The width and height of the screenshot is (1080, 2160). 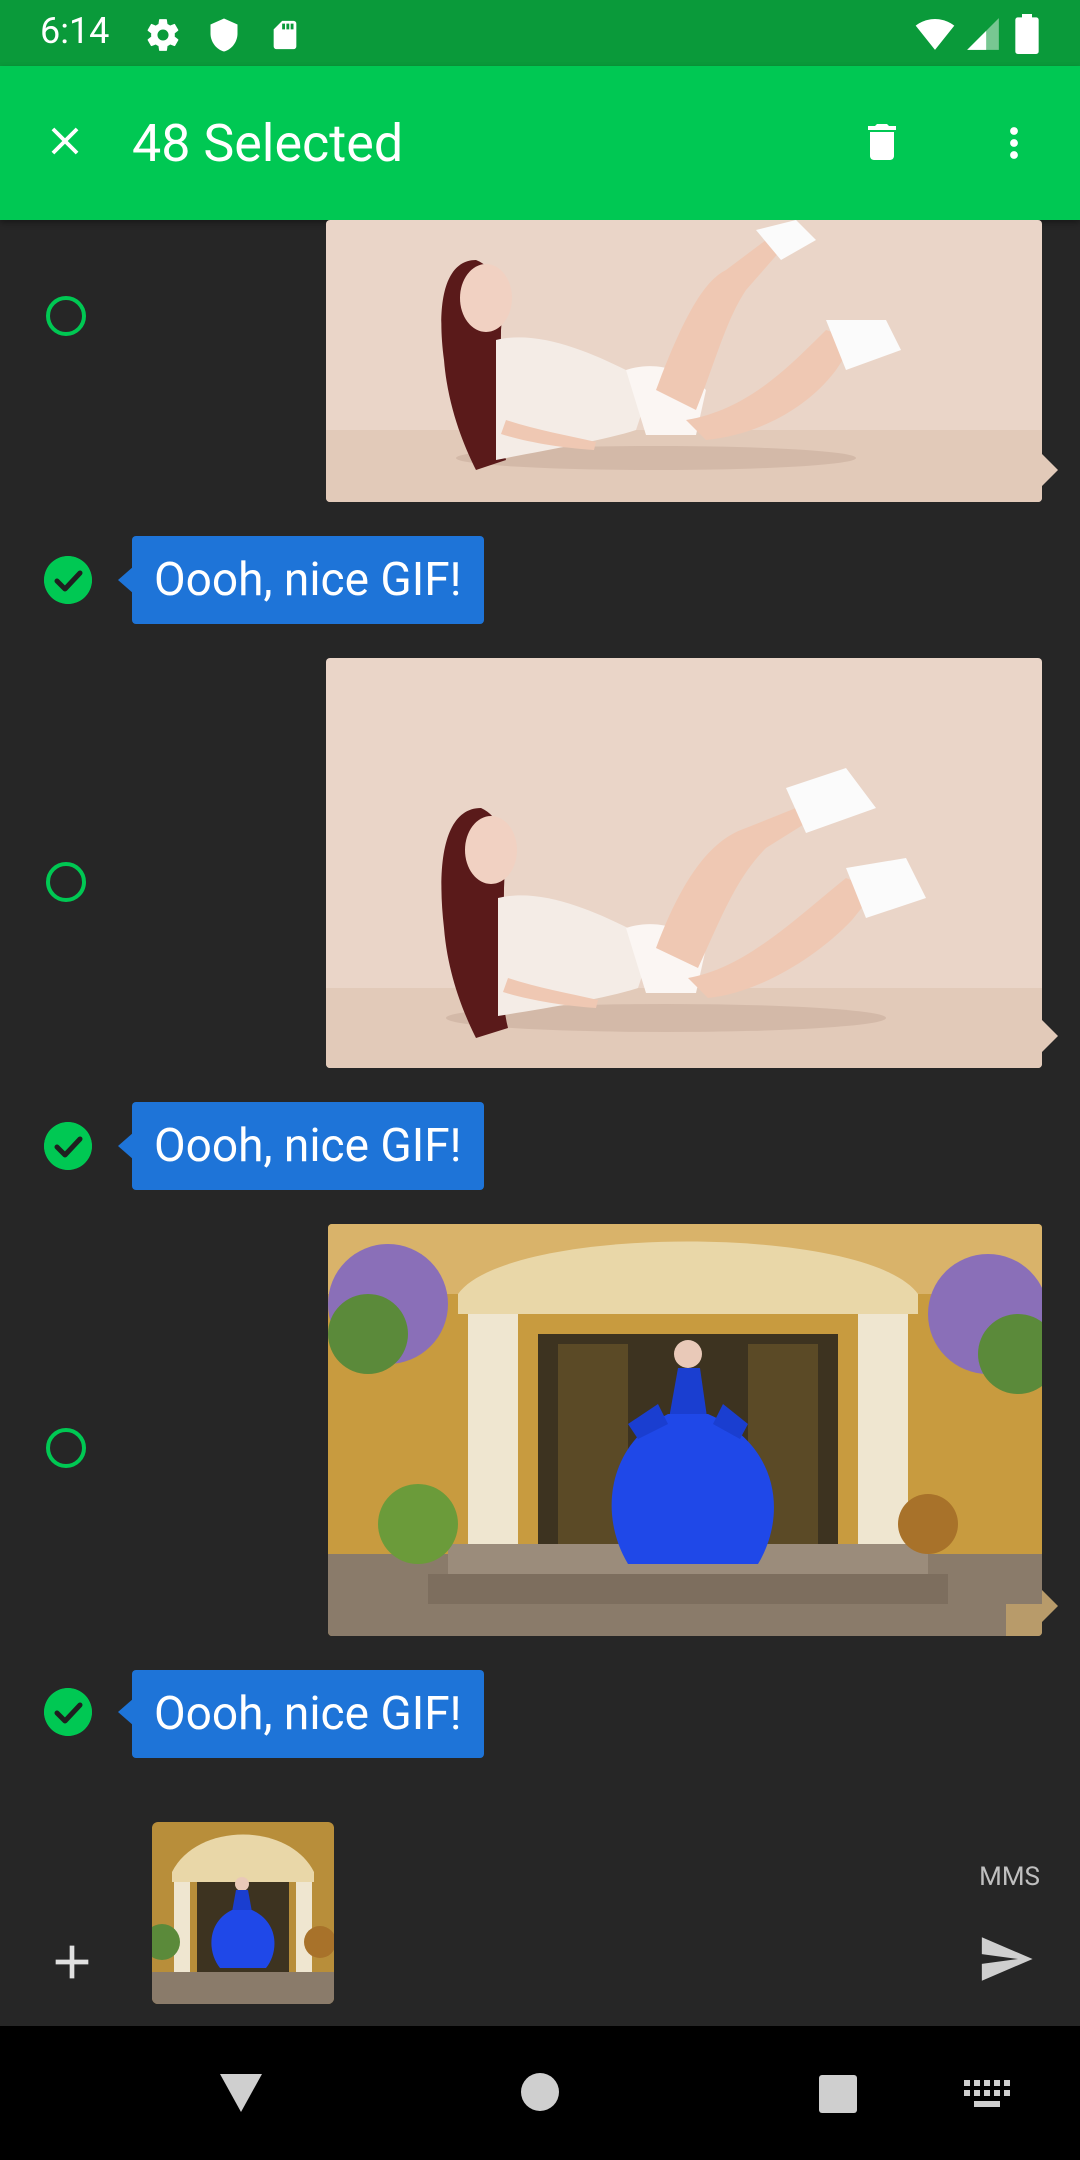 What do you see at coordinates (935, 34) in the screenshot?
I see `wifi-icon` at bounding box center [935, 34].